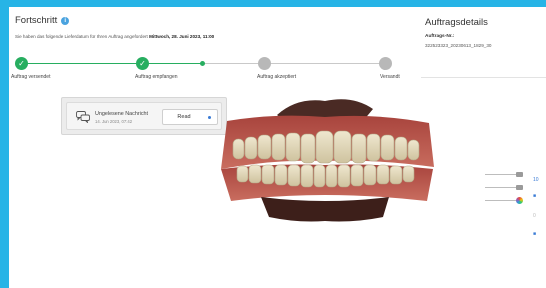 The height and width of the screenshot is (288, 546). Describe the element at coordinates (209, 117) in the screenshot. I see `unread-dot-icon` at that location.